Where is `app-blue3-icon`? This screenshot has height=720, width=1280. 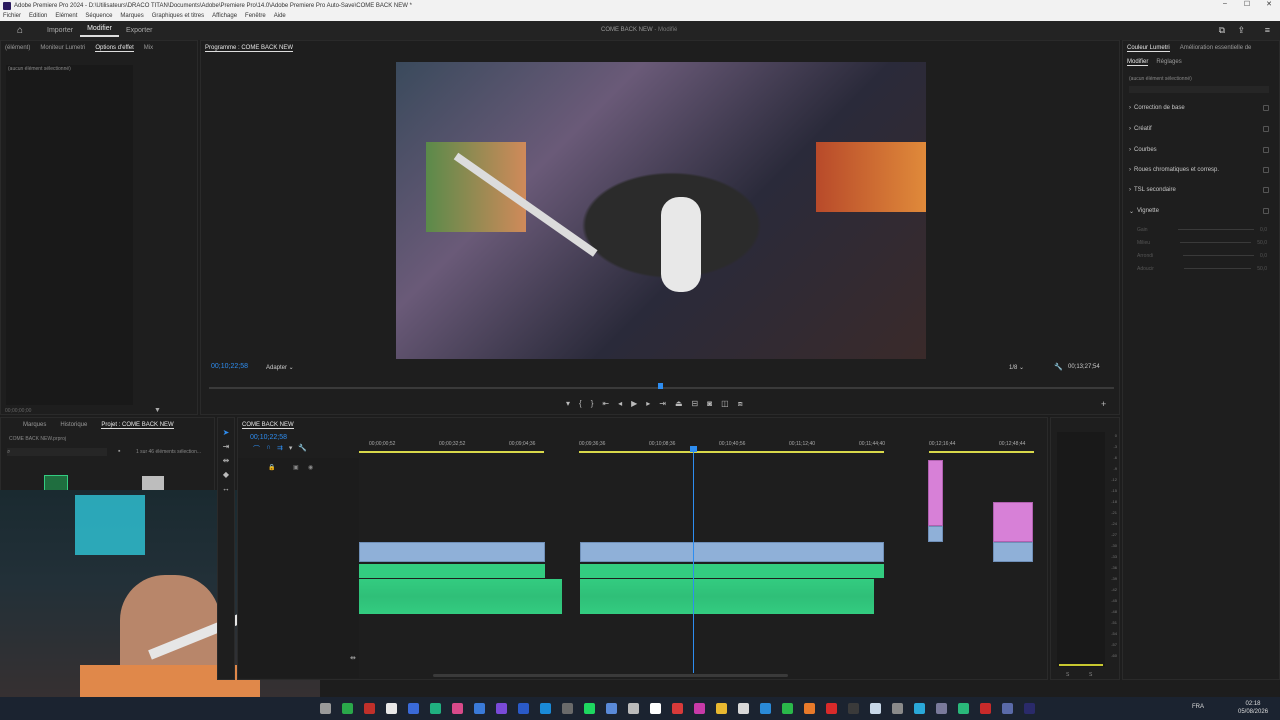
app-blue3-icon is located at coordinates (545, 708).